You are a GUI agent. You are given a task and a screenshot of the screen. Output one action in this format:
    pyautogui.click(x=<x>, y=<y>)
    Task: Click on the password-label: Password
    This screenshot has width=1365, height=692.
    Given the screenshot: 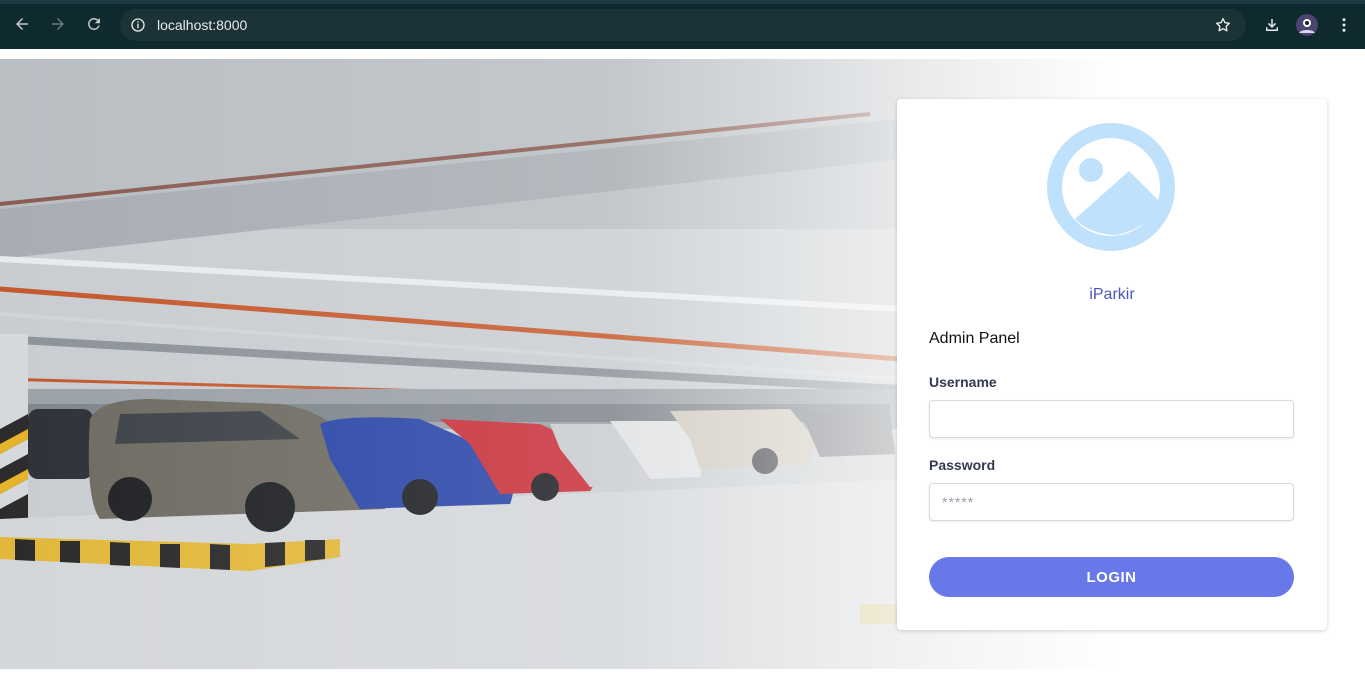 What is the action you would take?
    pyautogui.click(x=962, y=465)
    